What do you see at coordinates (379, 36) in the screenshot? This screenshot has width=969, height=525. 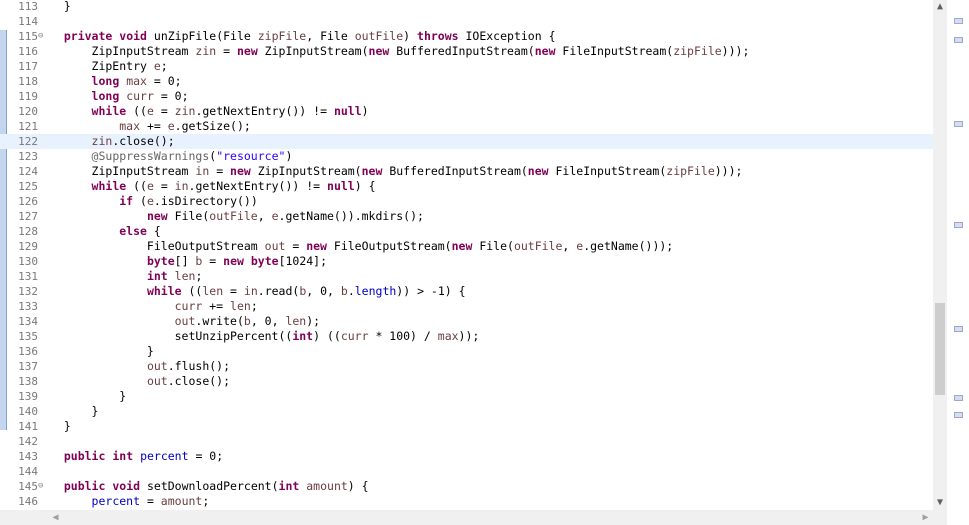 I see `code-token: outFile` at bounding box center [379, 36].